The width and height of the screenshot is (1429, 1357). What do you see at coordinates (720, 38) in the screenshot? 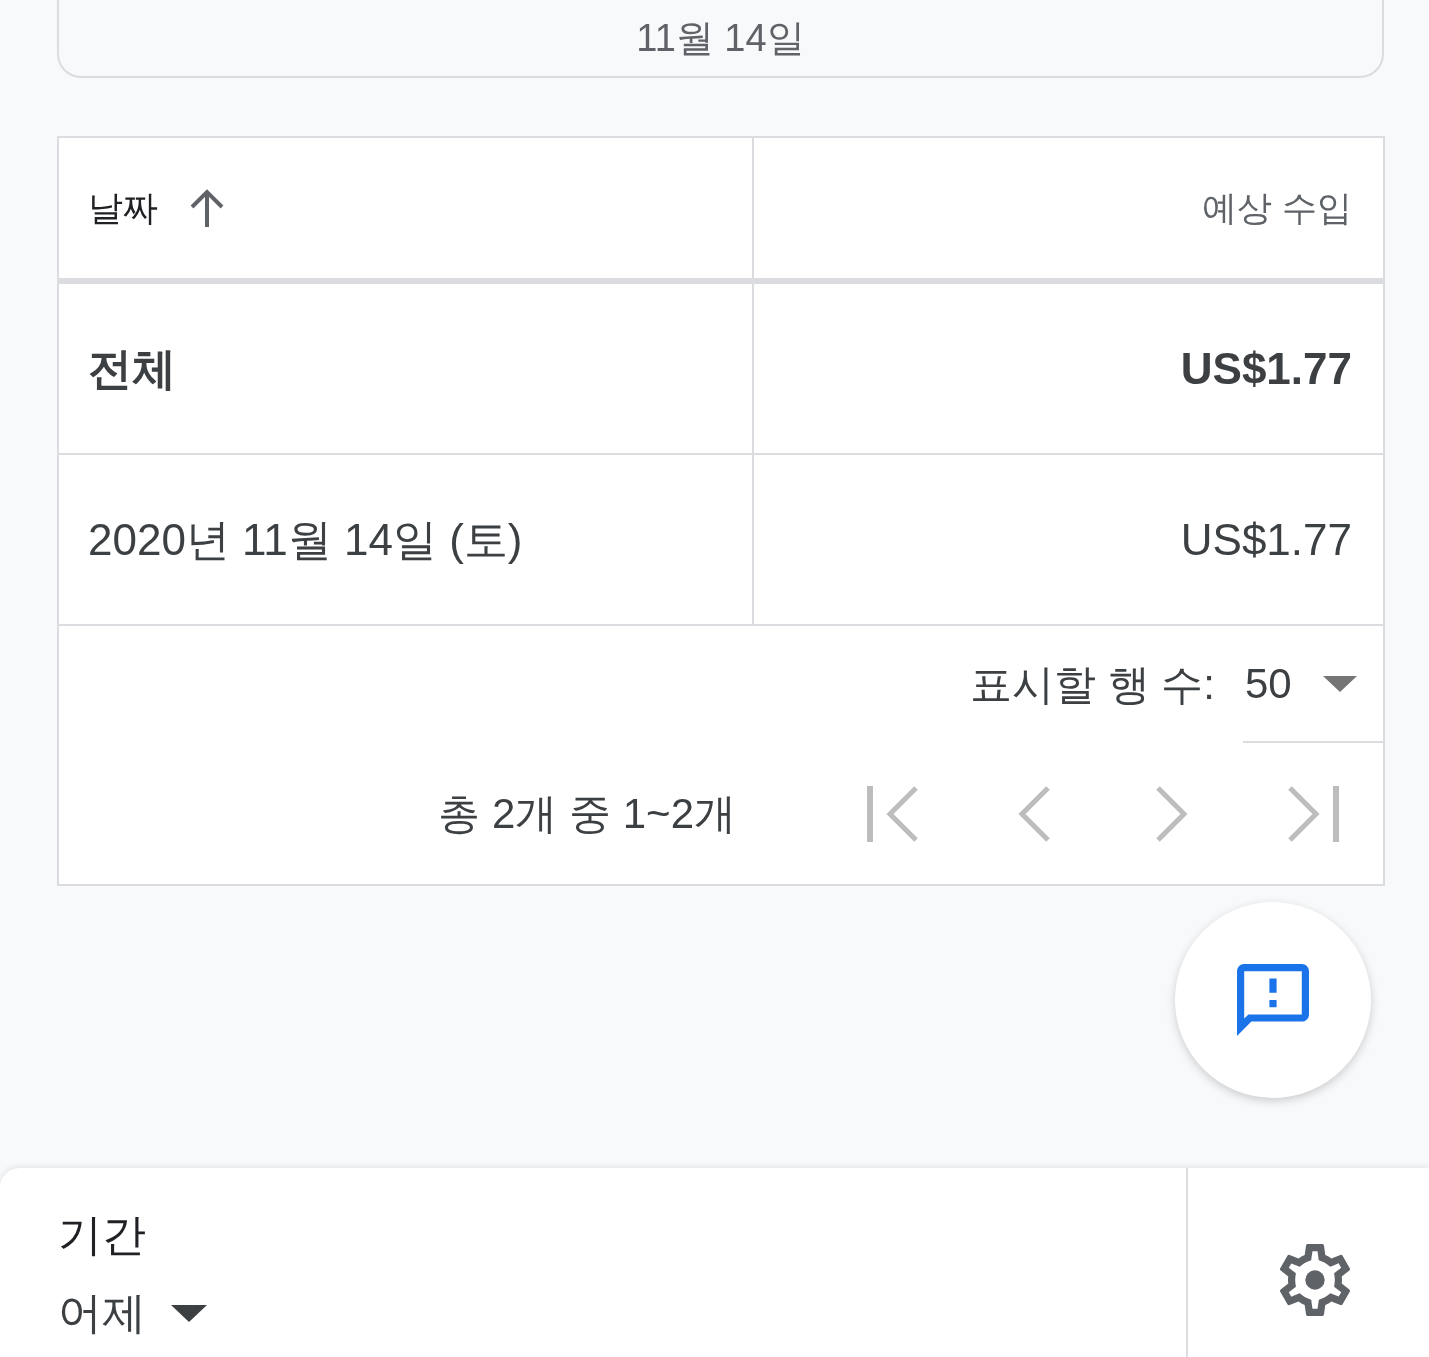
I see `date-label: 11월 14일` at bounding box center [720, 38].